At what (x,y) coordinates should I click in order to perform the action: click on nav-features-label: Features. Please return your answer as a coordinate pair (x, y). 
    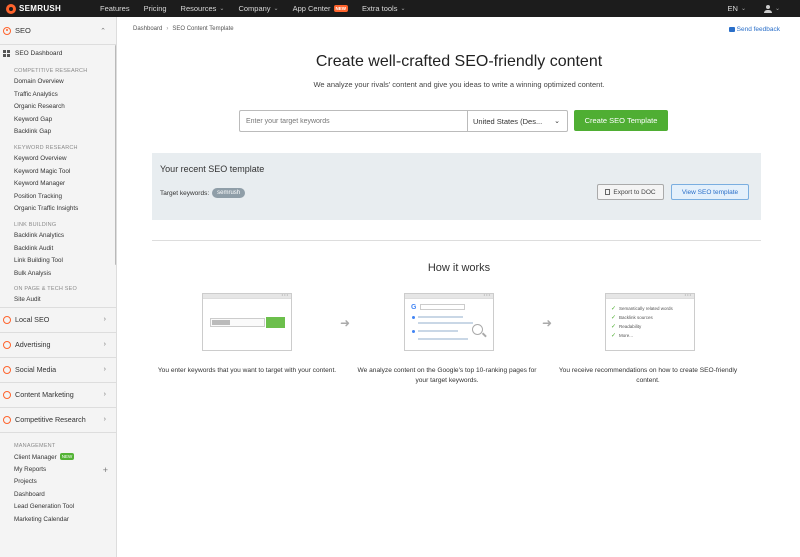
    Looking at the image, I should click on (115, 8).